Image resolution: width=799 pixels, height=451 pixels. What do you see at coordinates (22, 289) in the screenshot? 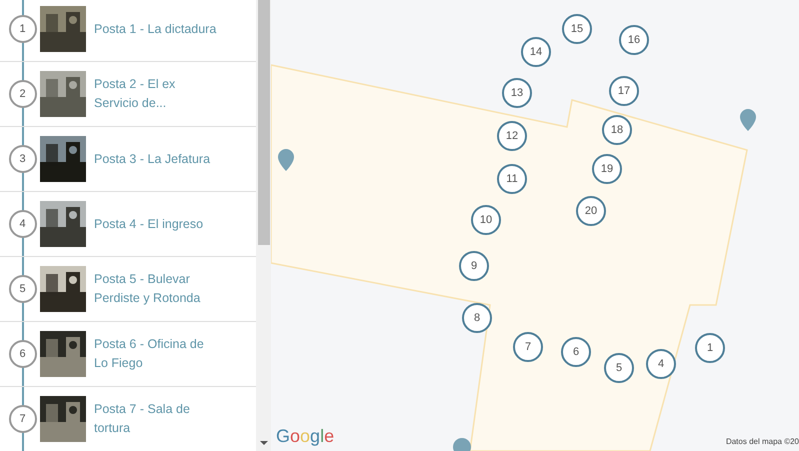
I see `stop-number: 5` at bounding box center [22, 289].